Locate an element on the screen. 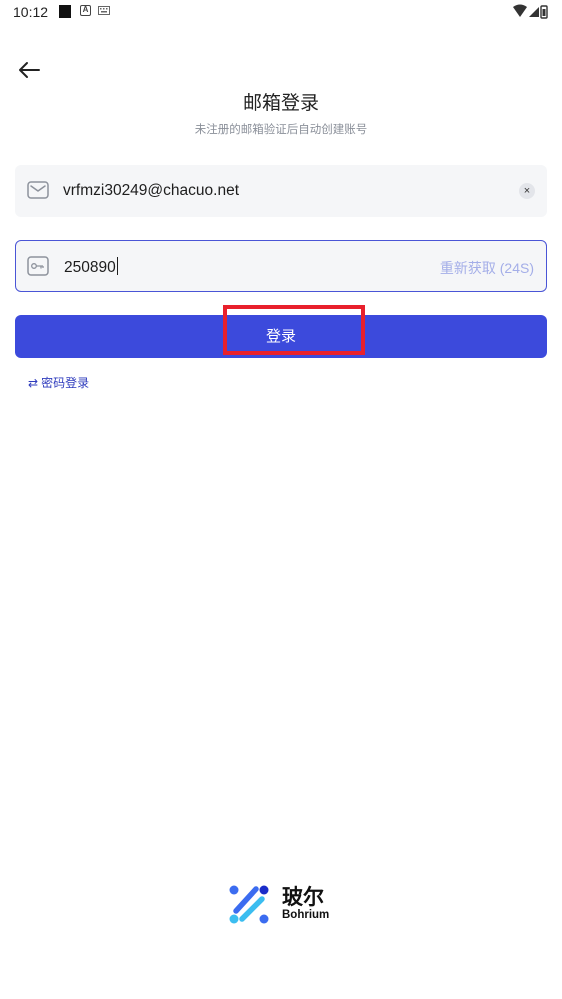  brand: 玻尔 Bohrium is located at coordinates (288, 904).